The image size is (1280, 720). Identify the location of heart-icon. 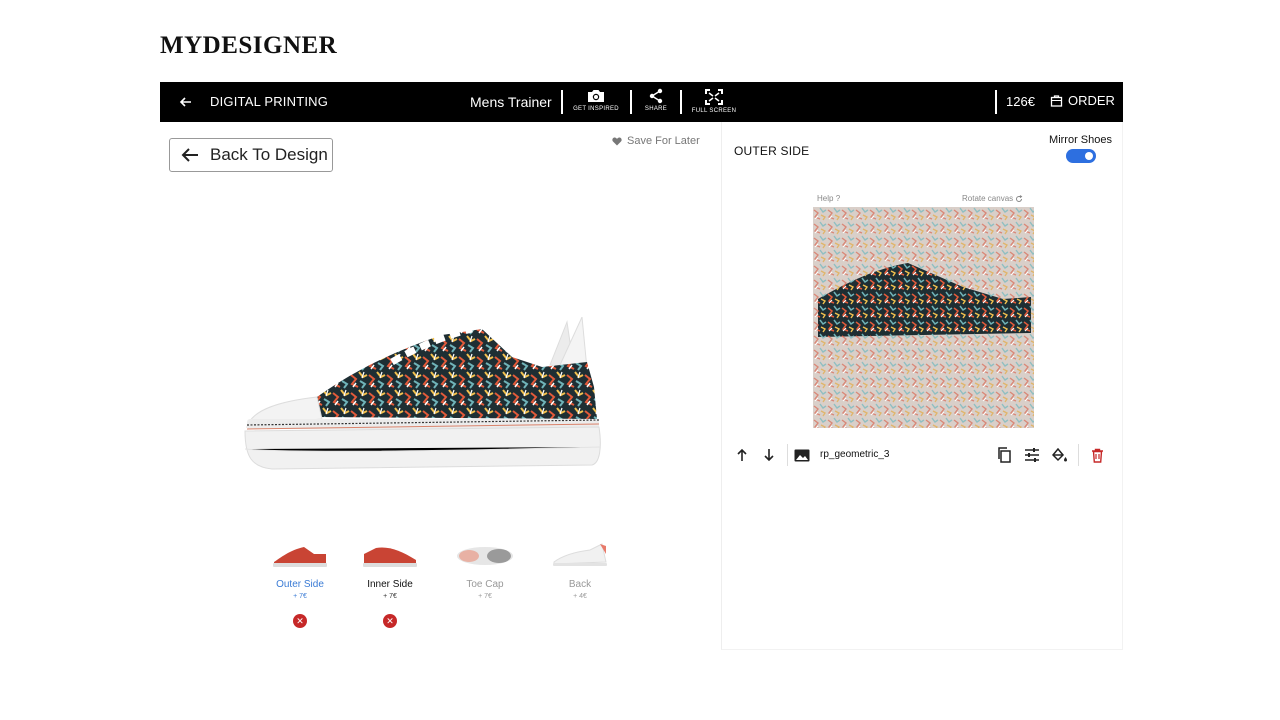
(617, 141).